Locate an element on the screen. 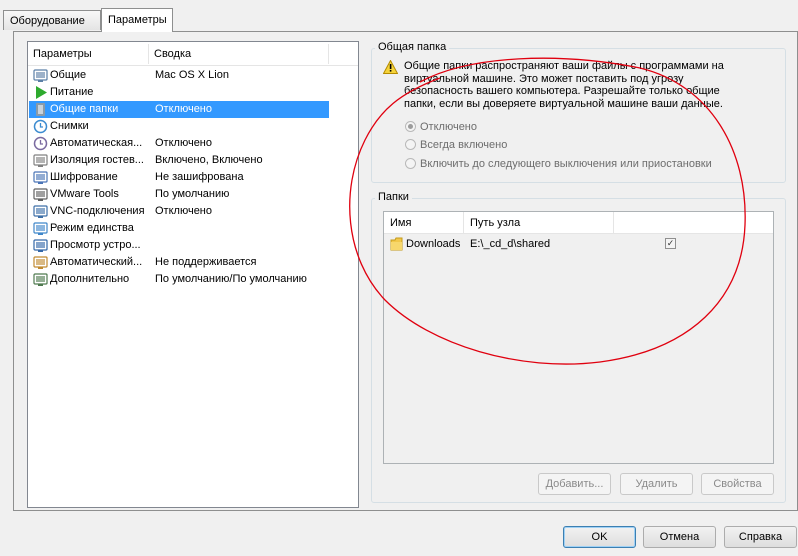 Image resolution: width=798 pixels, height=556 pixels. settings-list-item: Питание is located at coordinates (194, 92).